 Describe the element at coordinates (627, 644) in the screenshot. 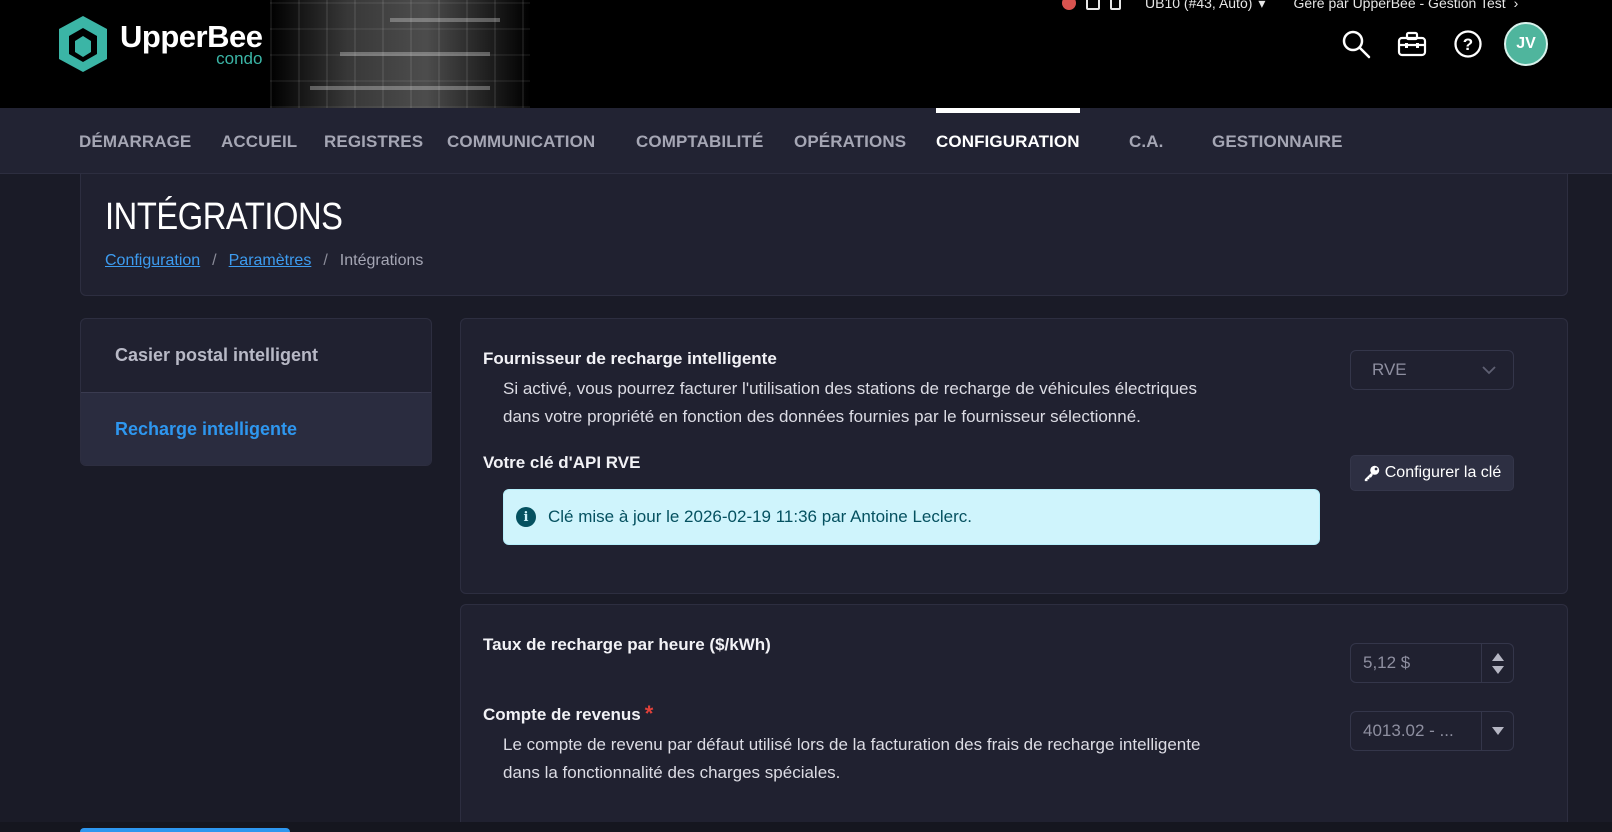

I see `rate-label: Taux de recharge par heure ($/kWh)` at that location.